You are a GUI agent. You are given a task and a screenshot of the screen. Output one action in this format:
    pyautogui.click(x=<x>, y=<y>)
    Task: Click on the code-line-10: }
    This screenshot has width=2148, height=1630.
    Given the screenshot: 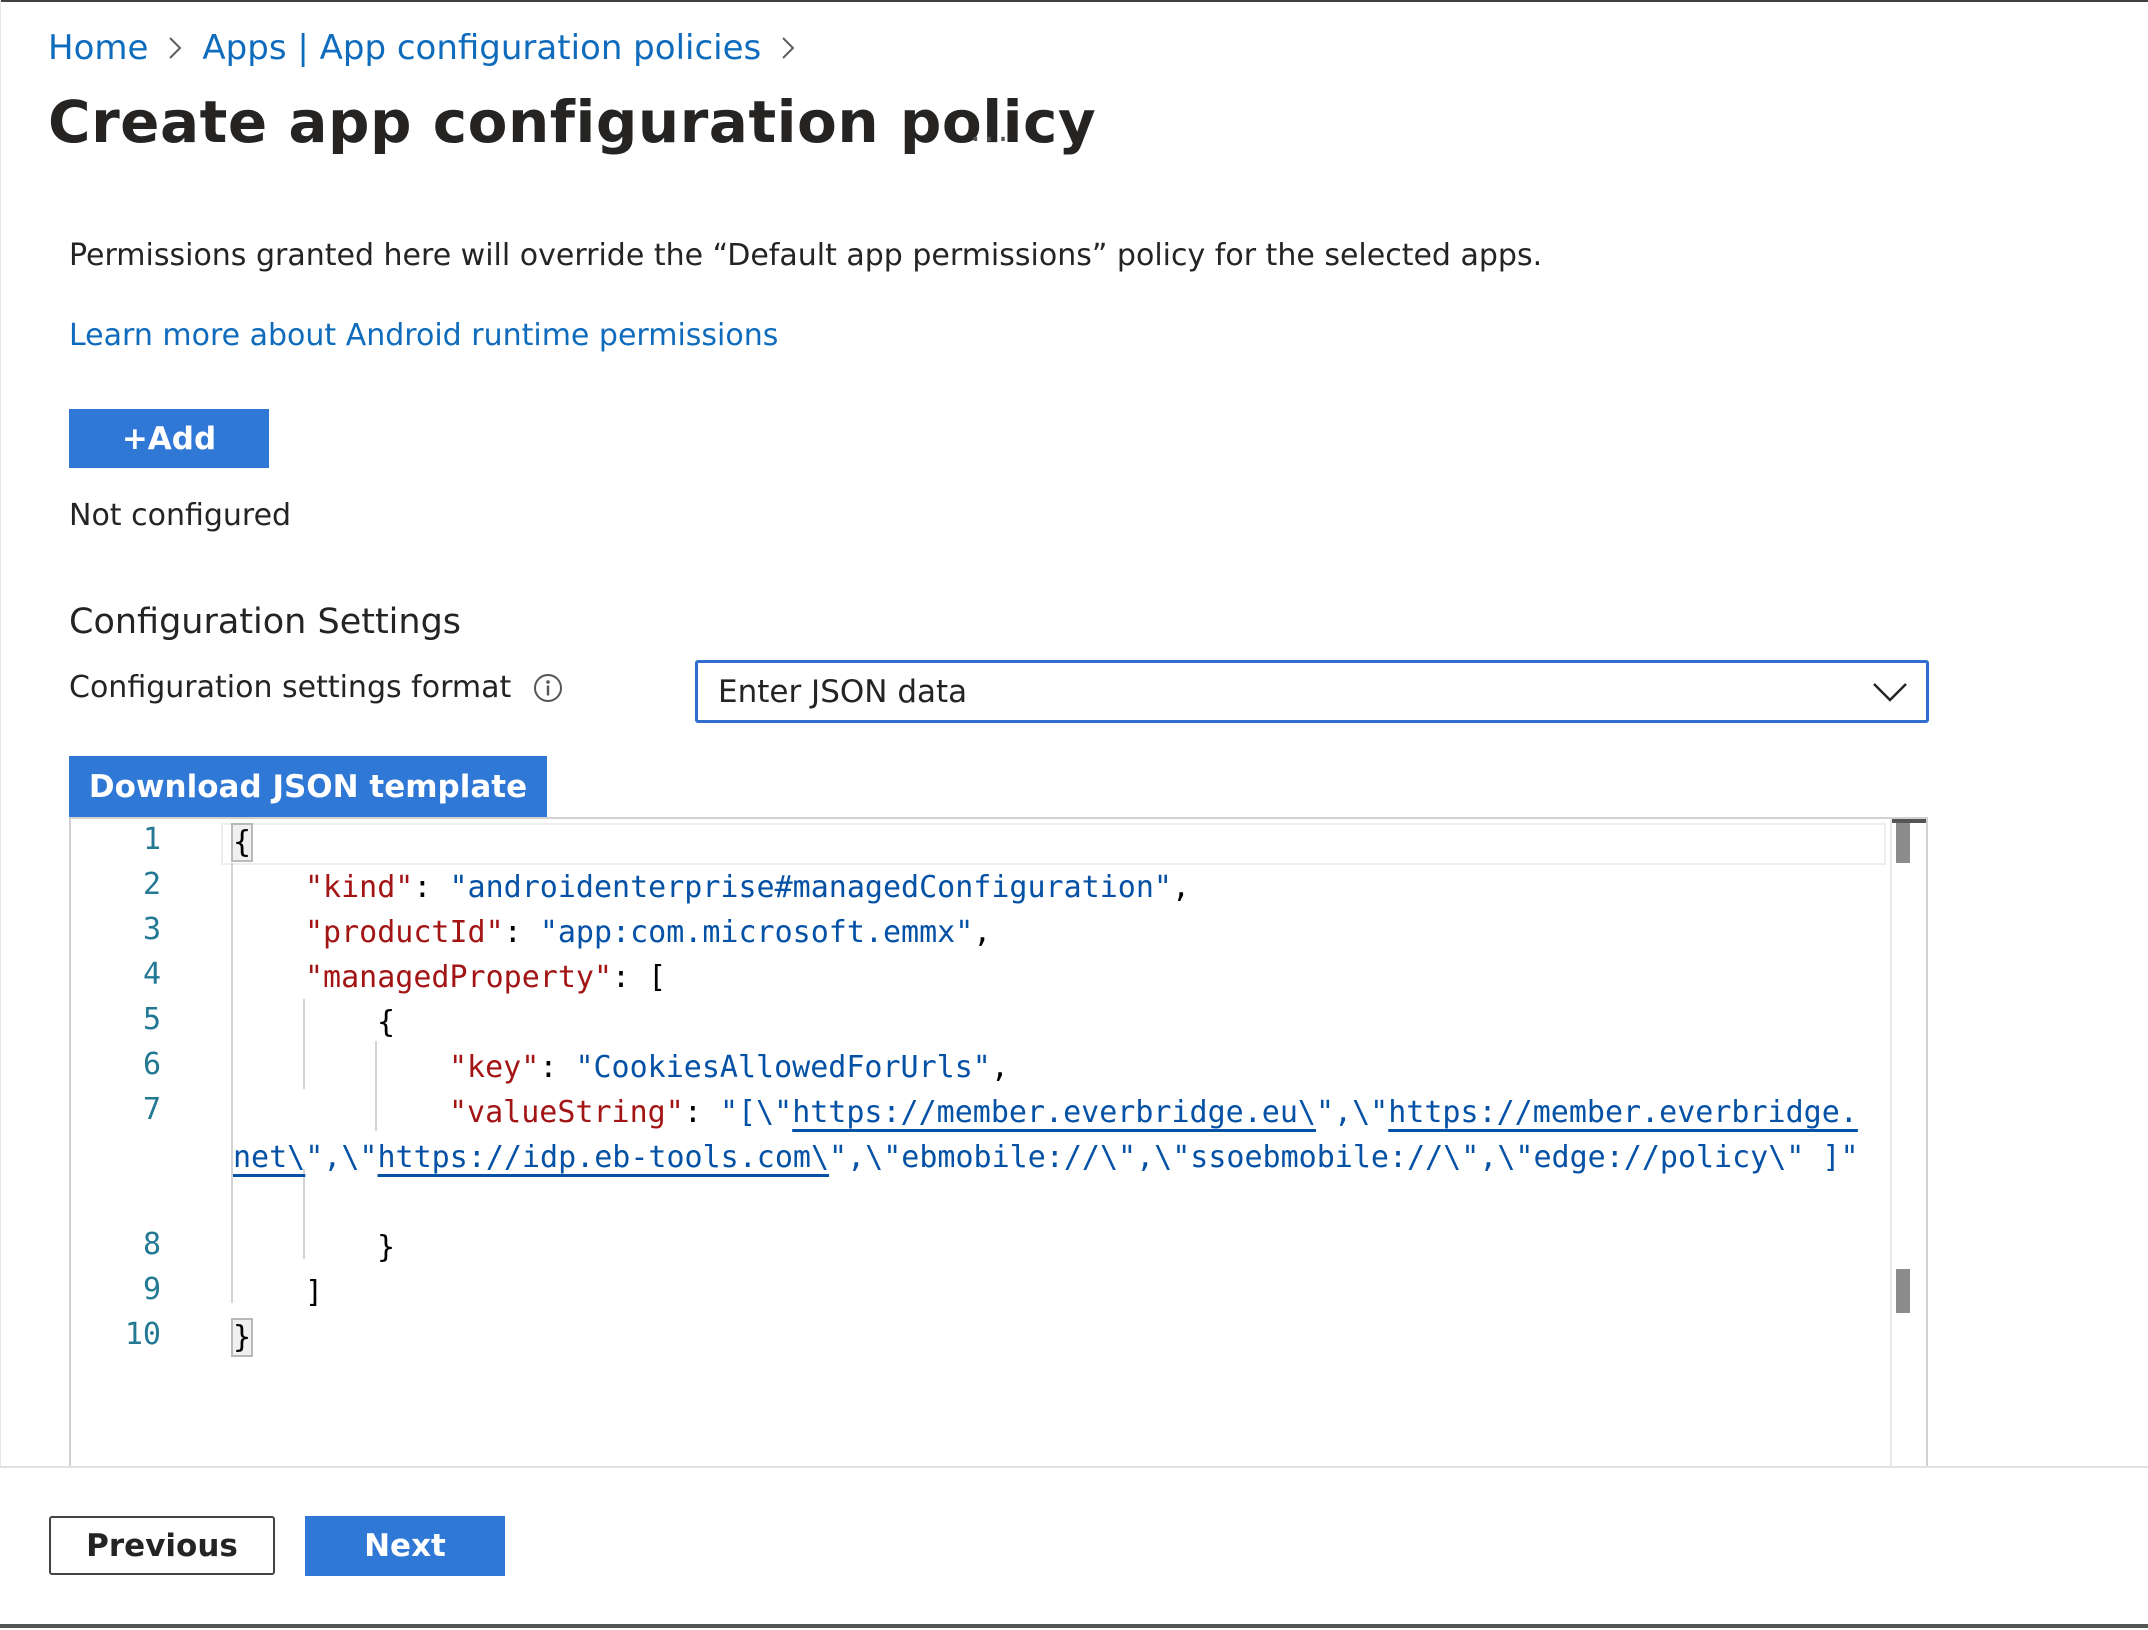 What is the action you would take?
    pyautogui.click(x=242, y=1338)
    